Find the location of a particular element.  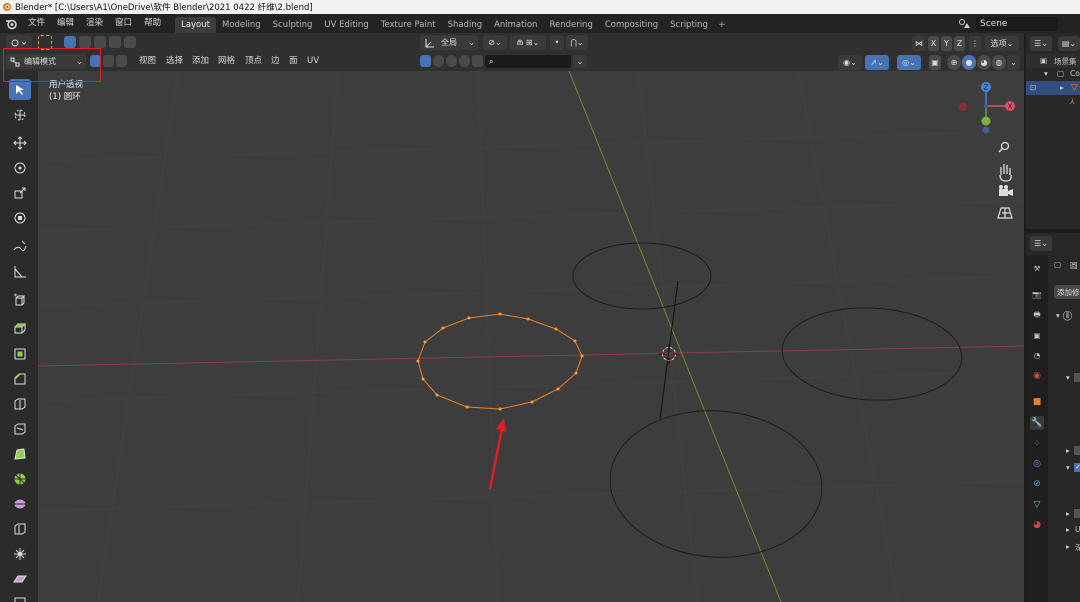

menu-help: 帮助 is located at coordinates (152, 23).